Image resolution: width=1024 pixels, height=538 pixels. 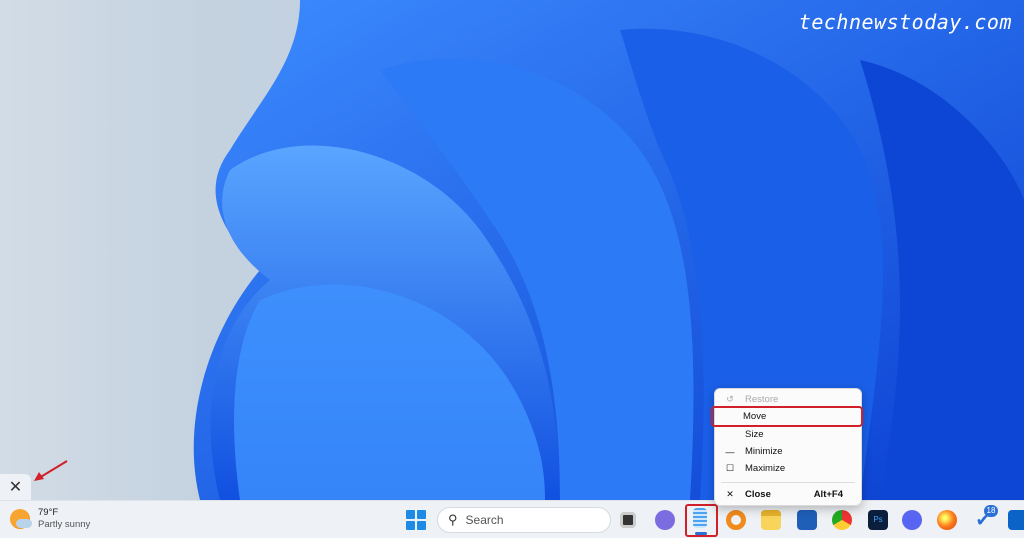 What do you see at coordinates (807, 520) in the screenshot?
I see `store-icon` at bounding box center [807, 520].